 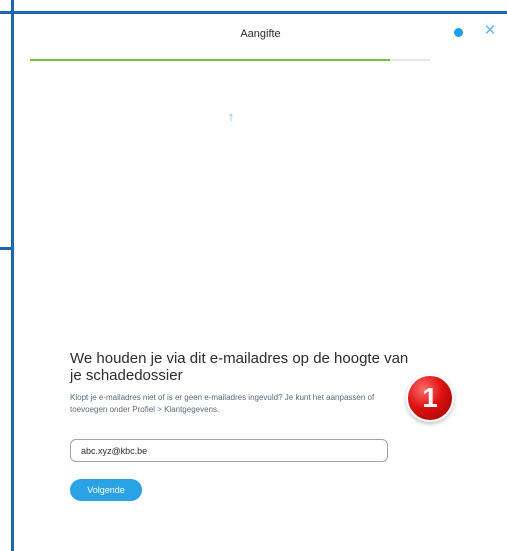 I want to click on dialog-title: Aangifte, so click(x=260, y=34).